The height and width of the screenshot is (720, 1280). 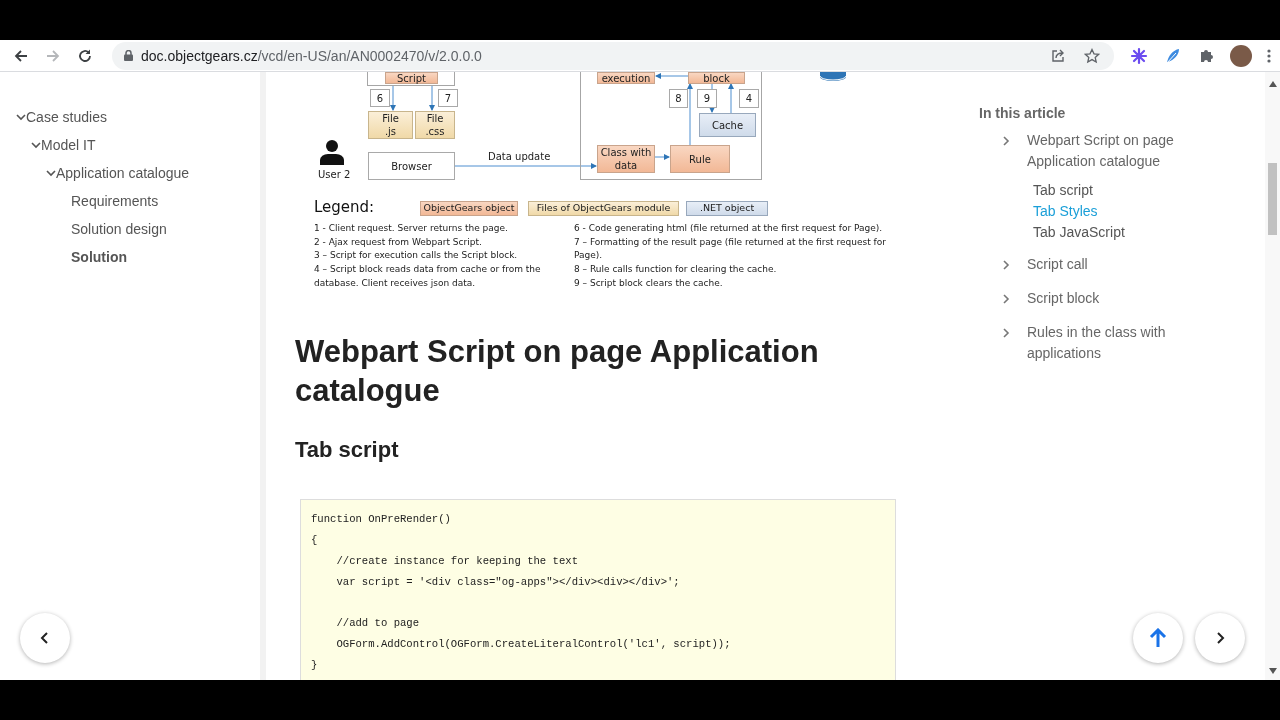 I want to click on legend-note: 3 – Script for execution calls the Script block., so click(x=416, y=256).